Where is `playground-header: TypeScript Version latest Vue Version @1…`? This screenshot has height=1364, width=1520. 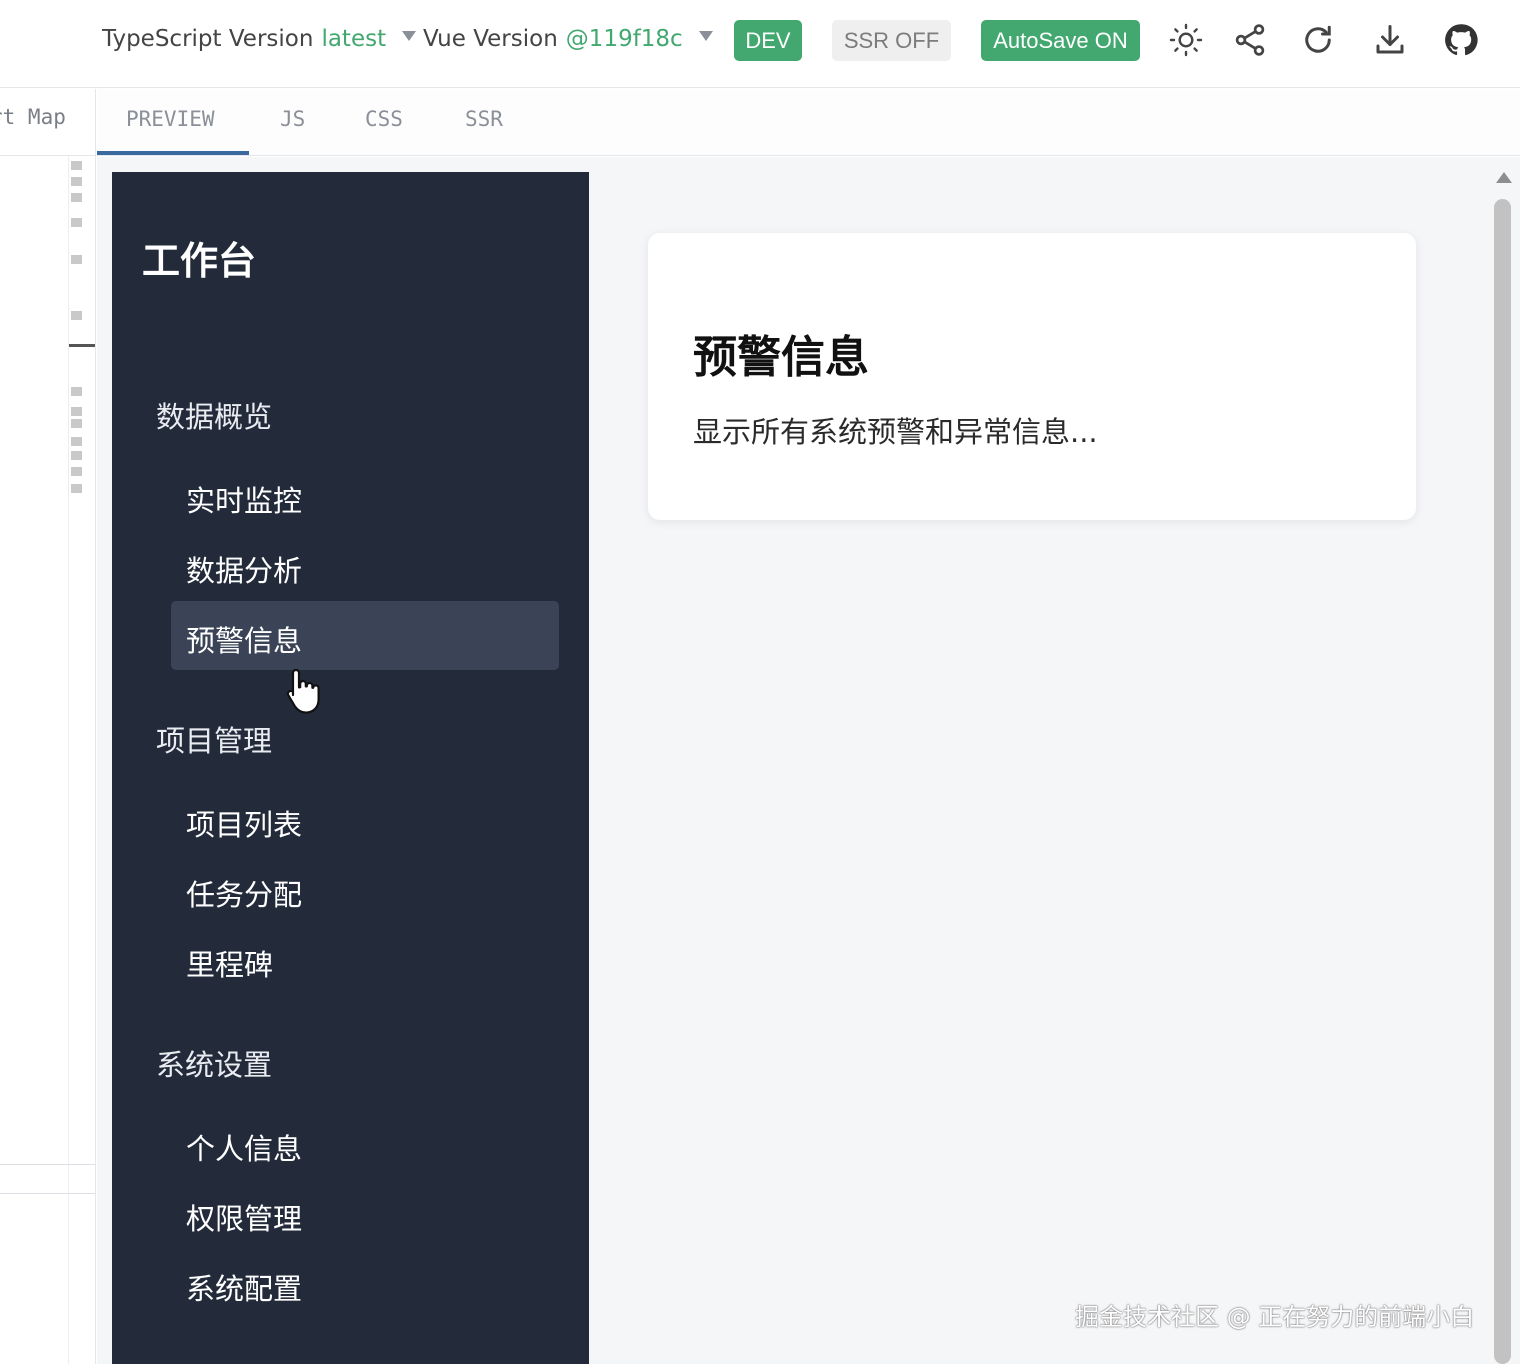 playground-header: TypeScript Version latest Vue Version @1… is located at coordinates (760, 44).